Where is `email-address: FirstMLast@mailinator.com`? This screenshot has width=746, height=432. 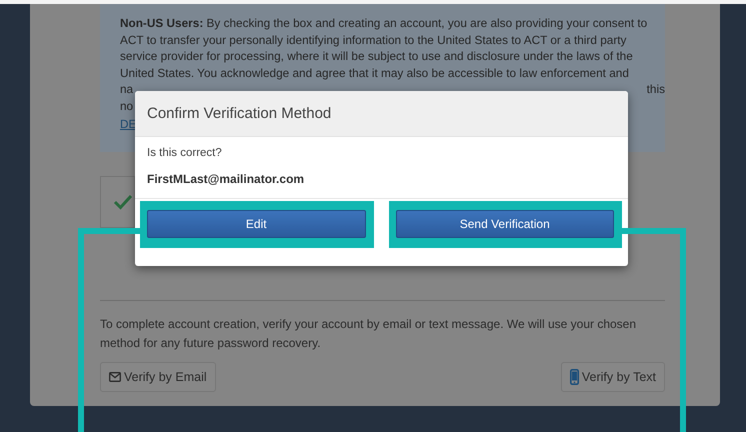
email-address: FirstMLast@mailinator.com is located at coordinates (226, 179).